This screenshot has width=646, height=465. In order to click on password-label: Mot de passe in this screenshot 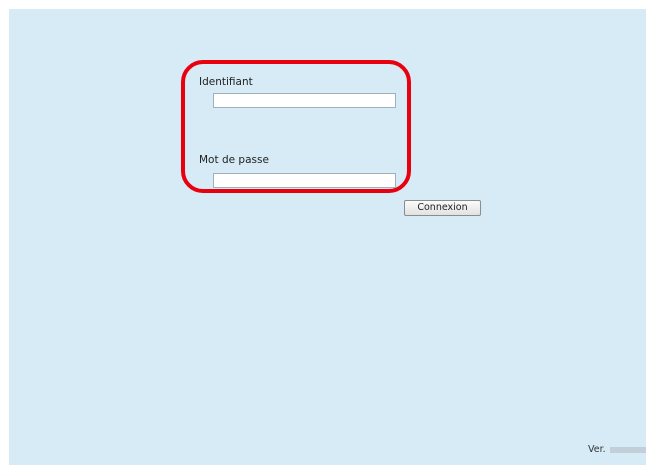, I will do `click(234, 160)`.